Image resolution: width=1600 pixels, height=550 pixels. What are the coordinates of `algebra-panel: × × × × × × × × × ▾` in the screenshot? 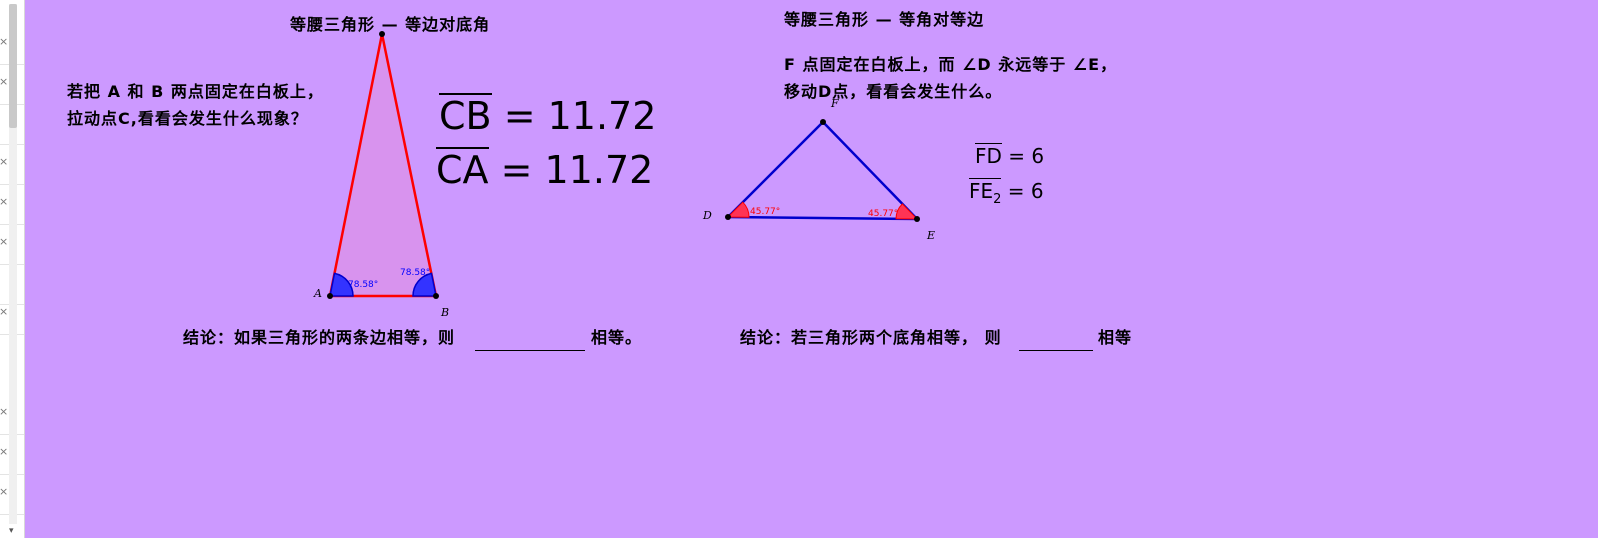 It's located at (12, 275).